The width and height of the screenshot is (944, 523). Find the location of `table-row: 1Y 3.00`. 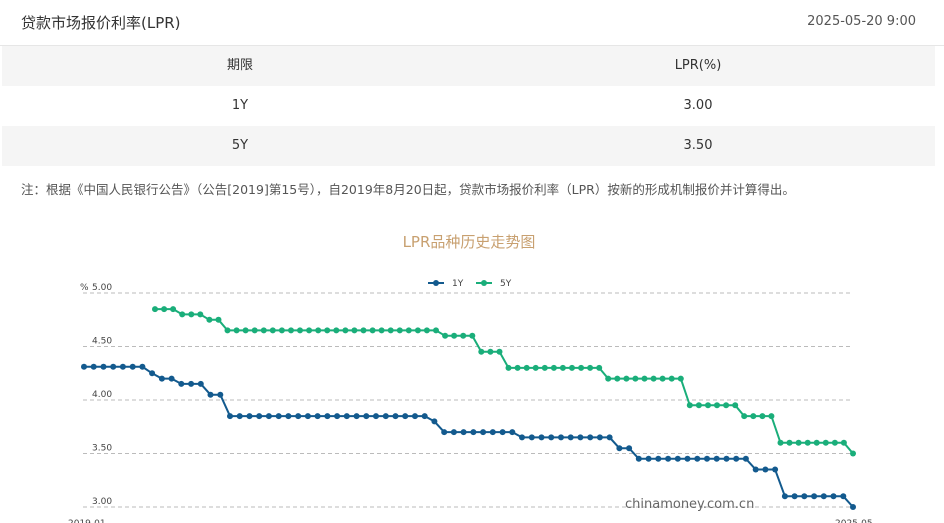

table-row: 1Y 3.00 is located at coordinates (468, 106).